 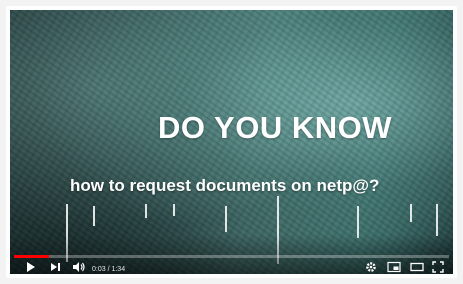 I want to click on fullscreen-icon, so click(x=438, y=267).